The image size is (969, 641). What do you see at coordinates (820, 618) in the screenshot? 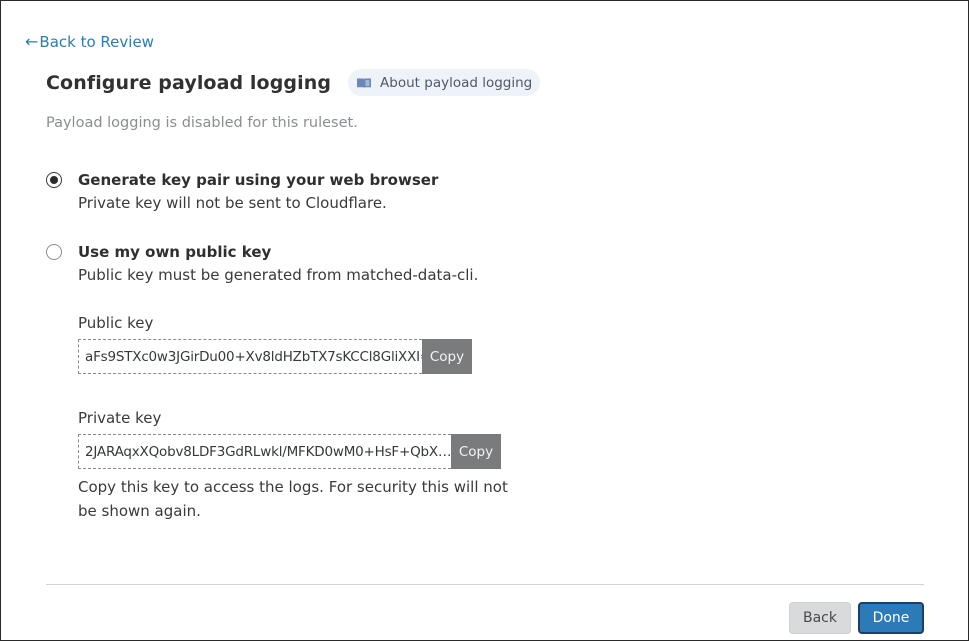
I see `back-button: Back` at bounding box center [820, 618].